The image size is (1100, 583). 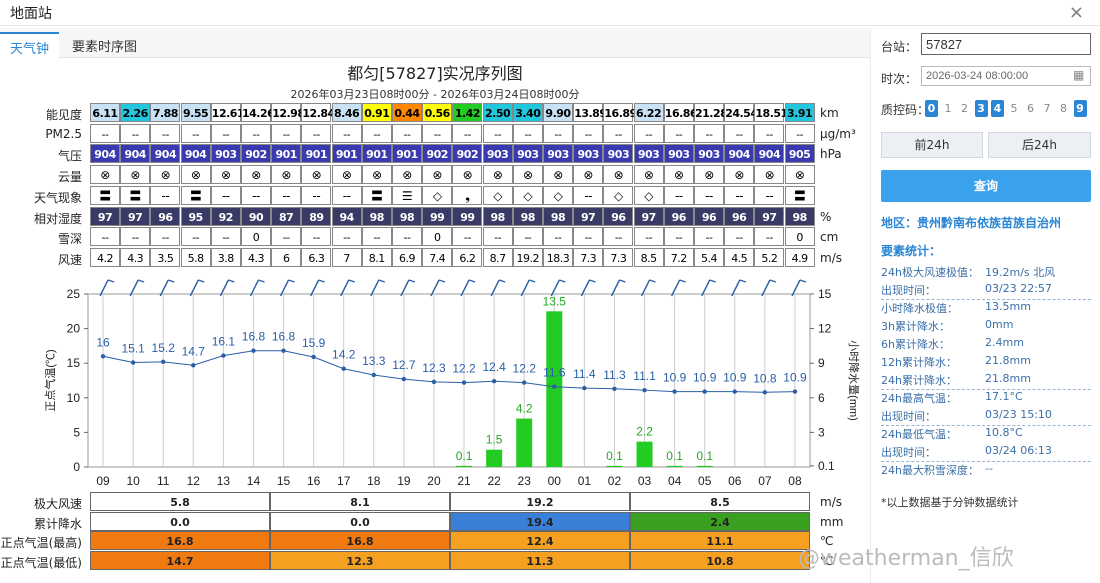 I want to click on grid-cell: 95, so click(x=195, y=216).